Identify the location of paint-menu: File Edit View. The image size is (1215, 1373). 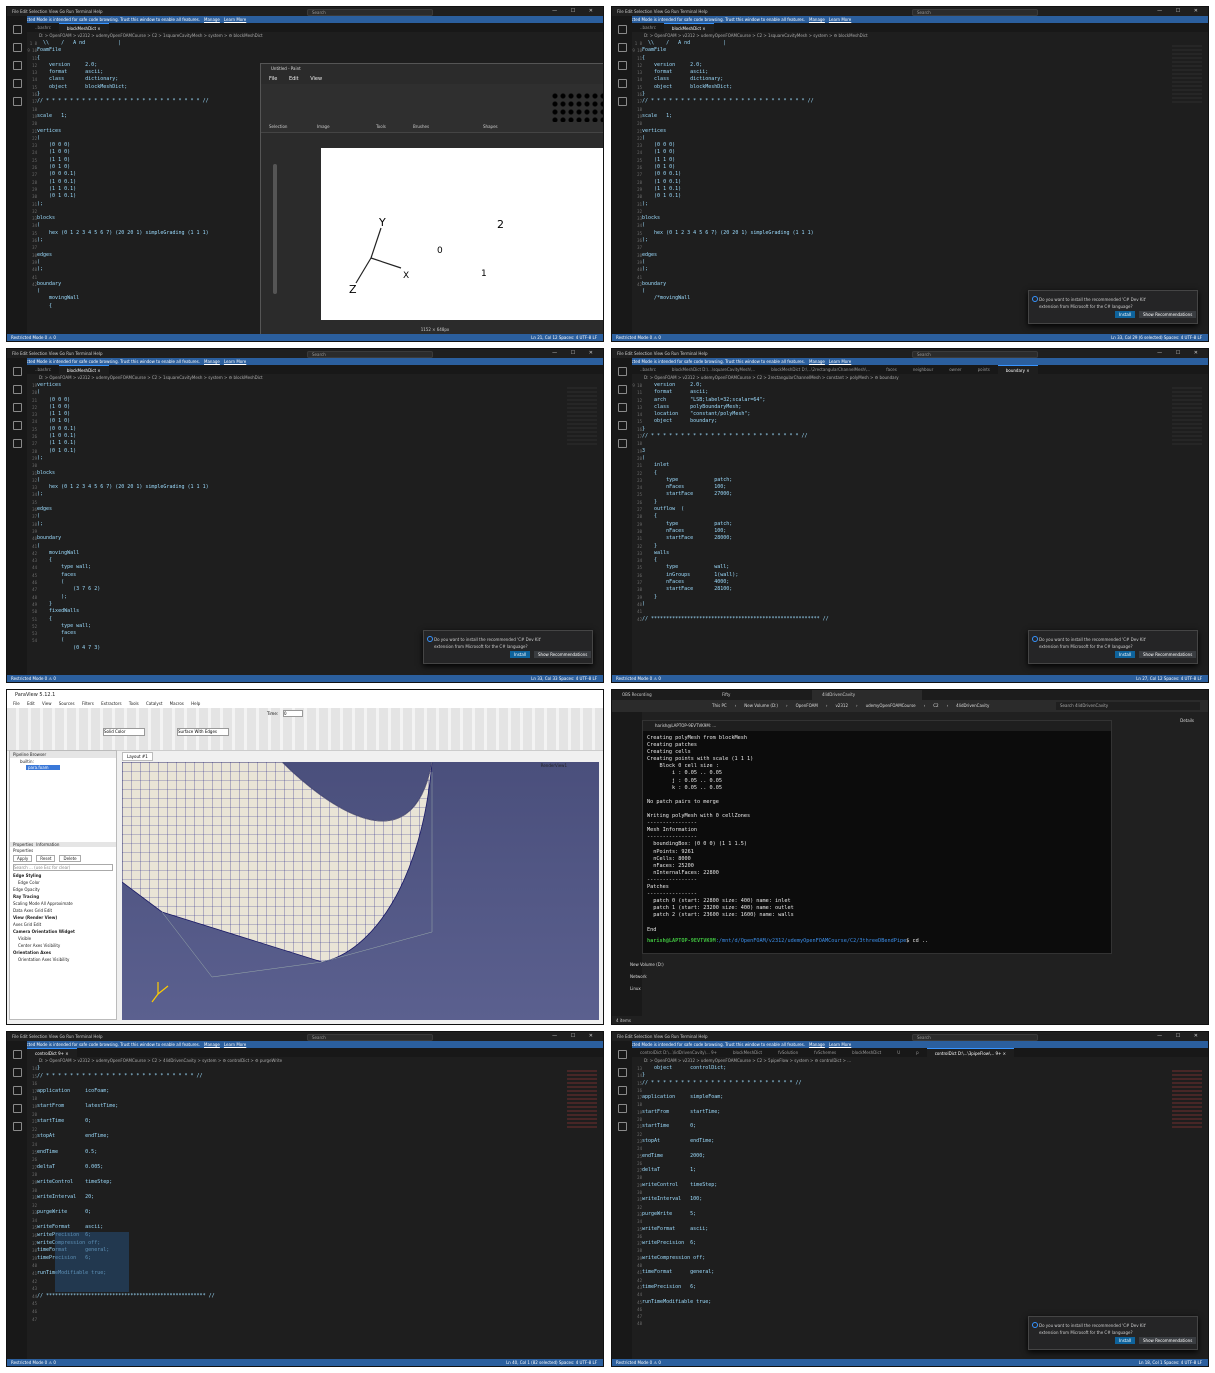
(432, 79).